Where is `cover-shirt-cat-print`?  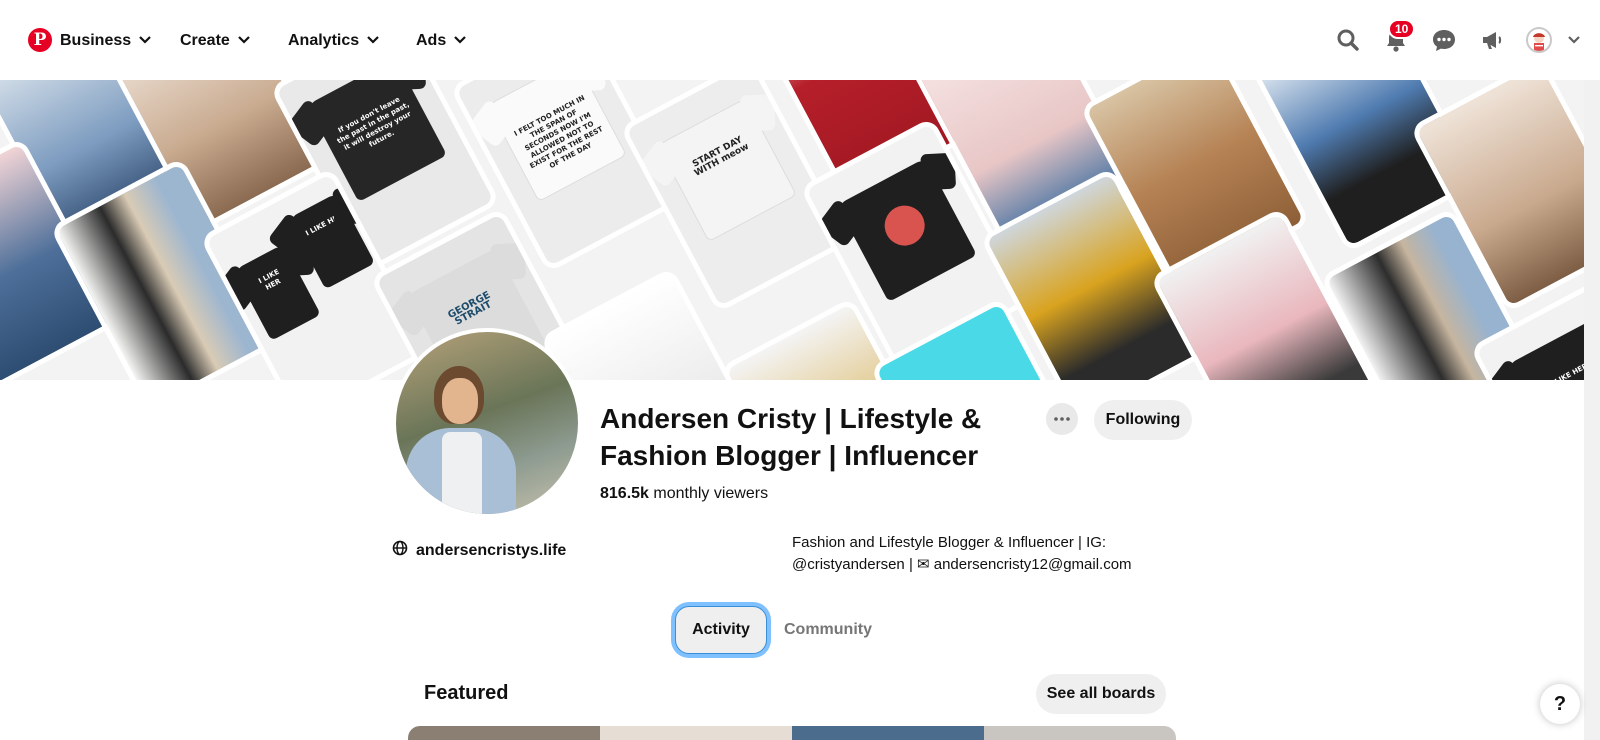
cover-shirt-cat-print is located at coordinates (904, 225).